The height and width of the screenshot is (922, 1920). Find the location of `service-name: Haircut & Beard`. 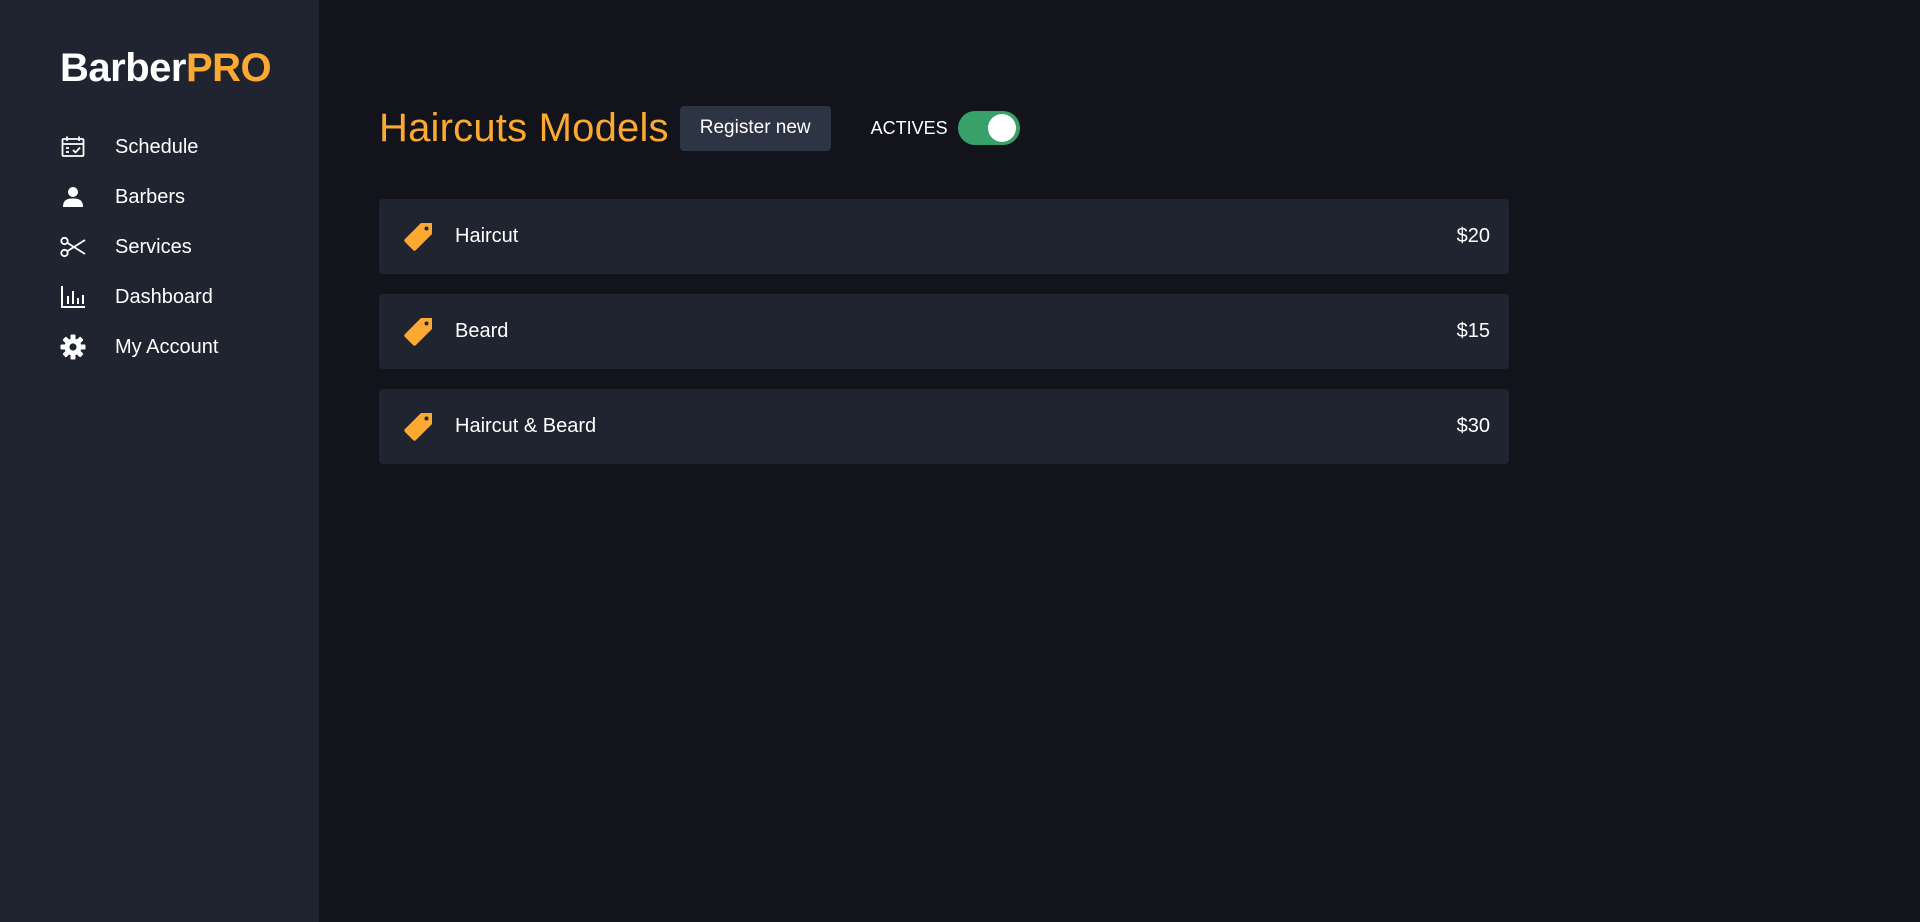

service-name: Haircut & Beard is located at coordinates (526, 426).